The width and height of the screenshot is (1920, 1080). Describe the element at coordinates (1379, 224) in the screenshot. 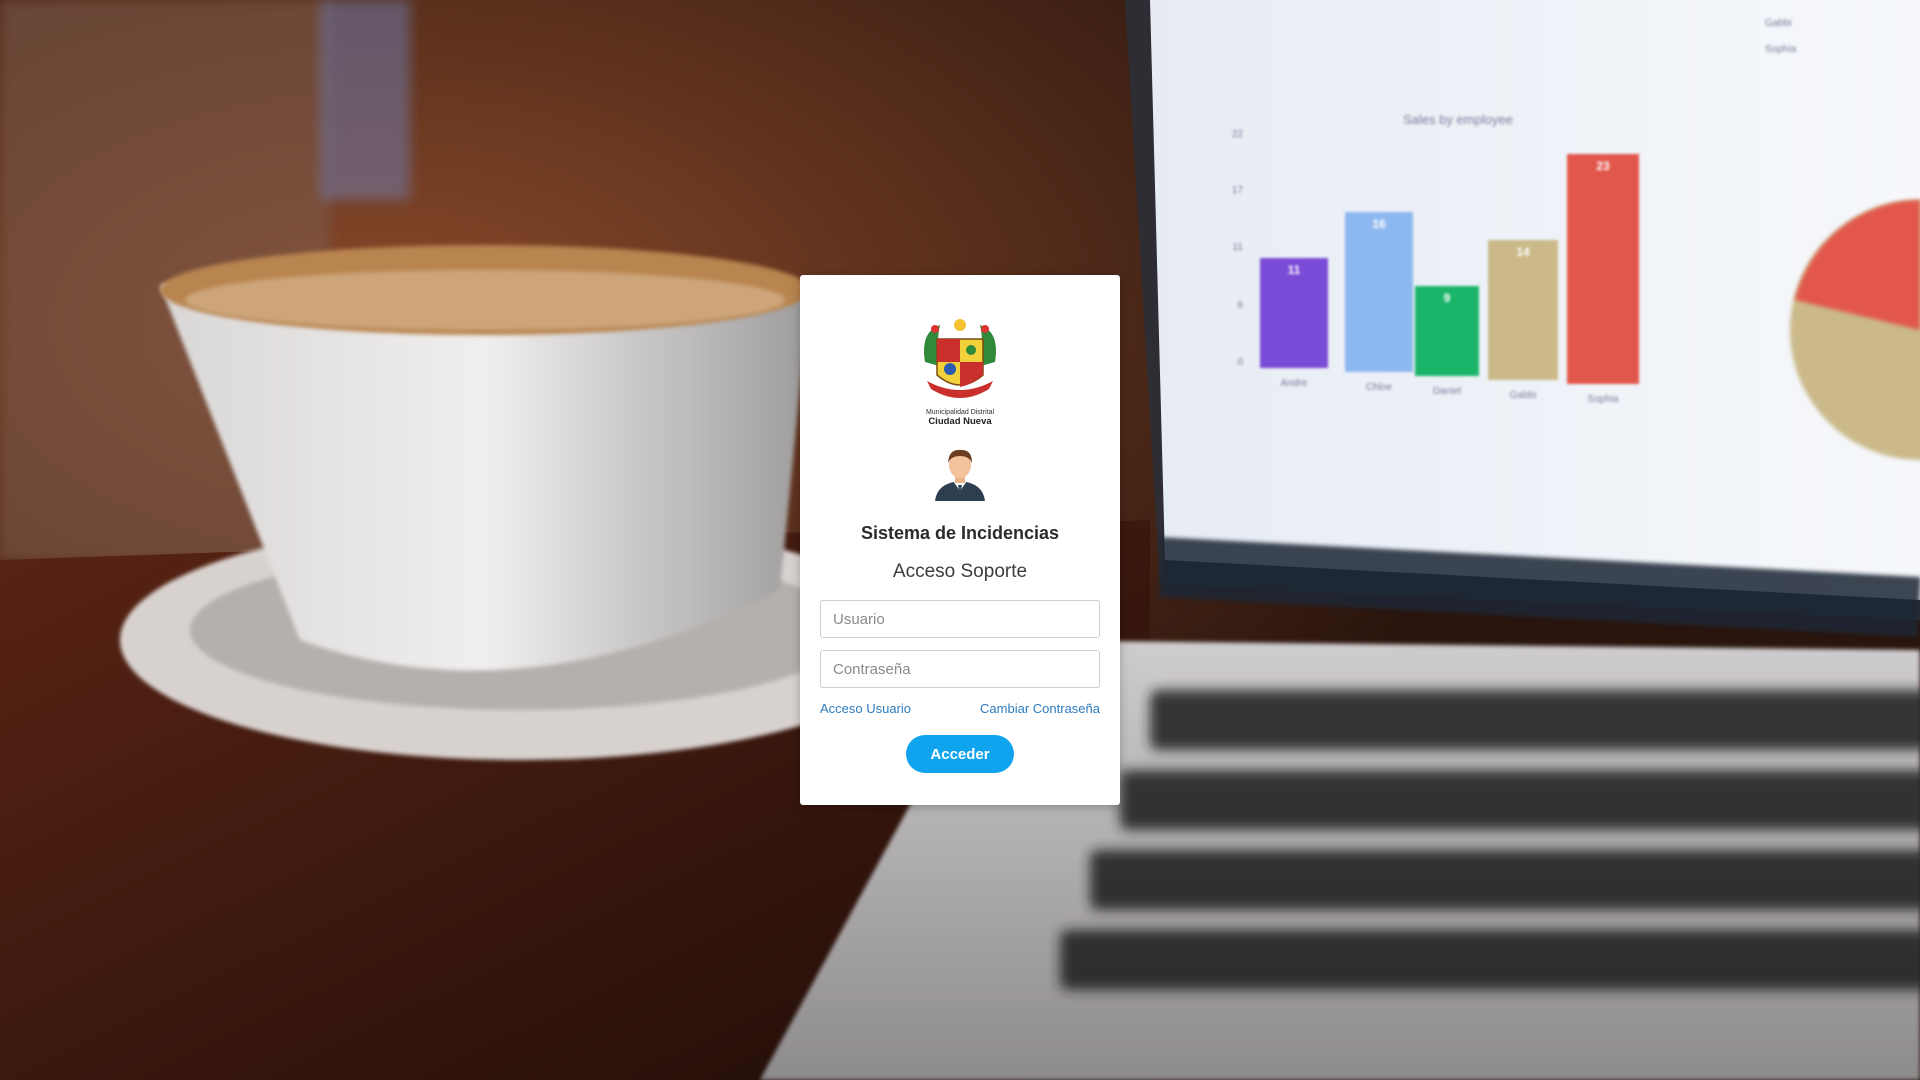

I see `screen-chart-value: 16` at that location.